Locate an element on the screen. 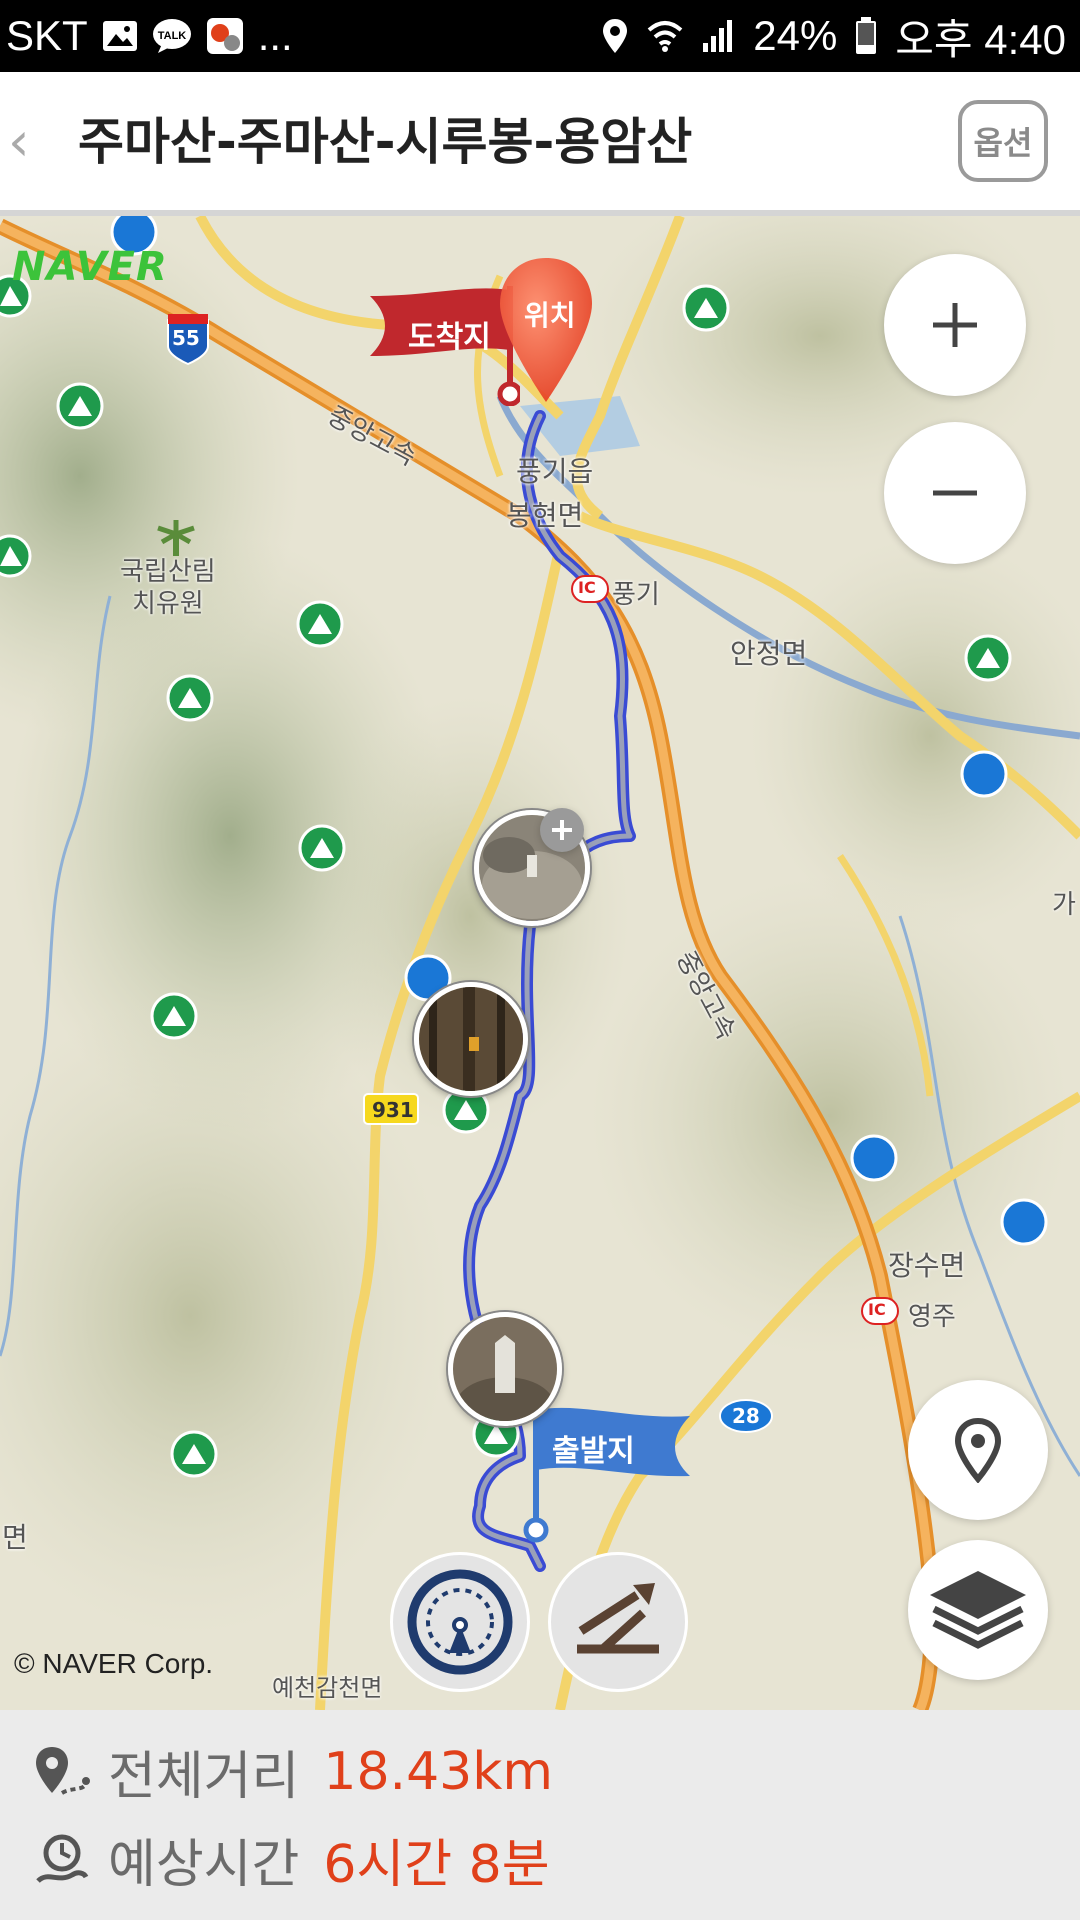 This screenshot has height=1920, width=1080. carrier-label: SKT is located at coordinates (47, 35).